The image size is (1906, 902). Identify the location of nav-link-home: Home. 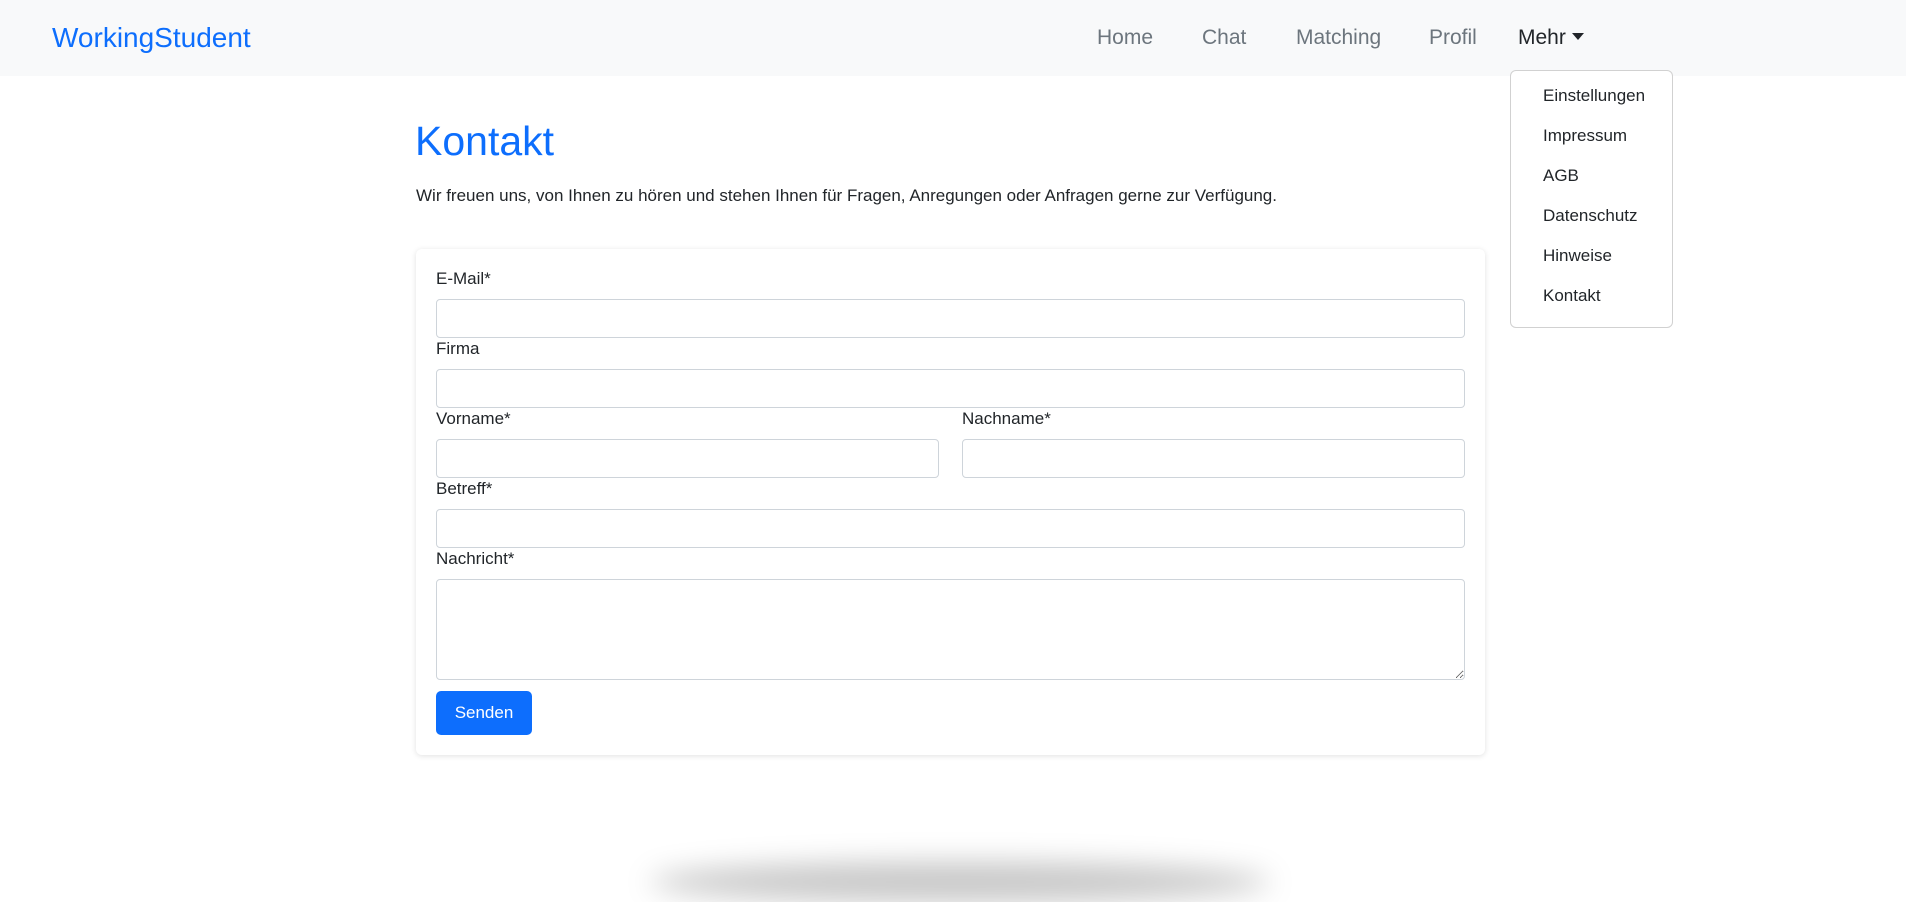
(1125, 38).